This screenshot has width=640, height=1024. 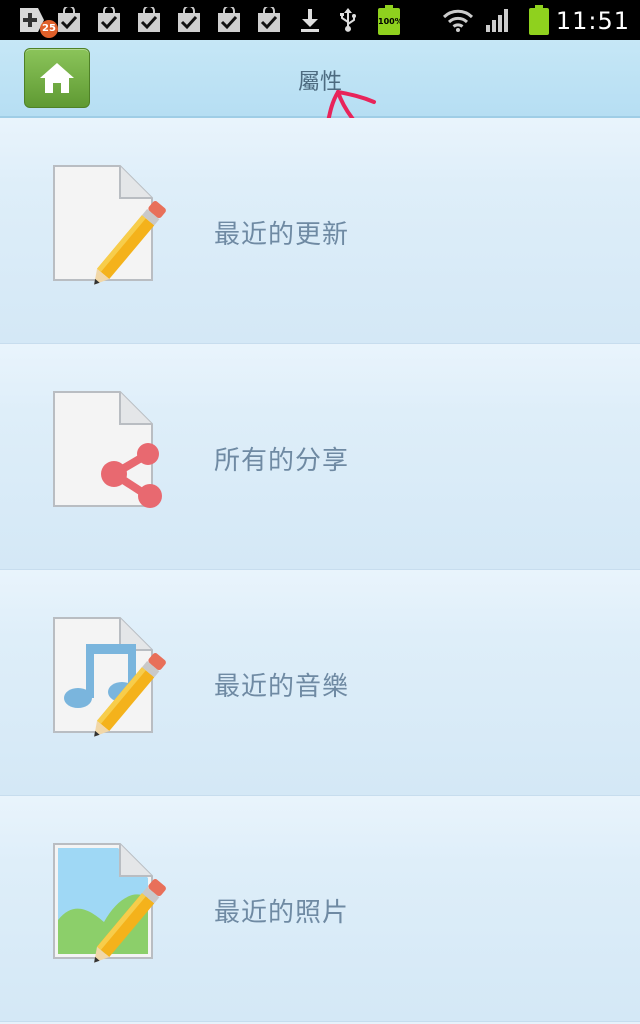 What do you see at coordinates (109, 677) in the screenshot?
I see `music-document-pencil-icon` at bounding box center [109, 677].